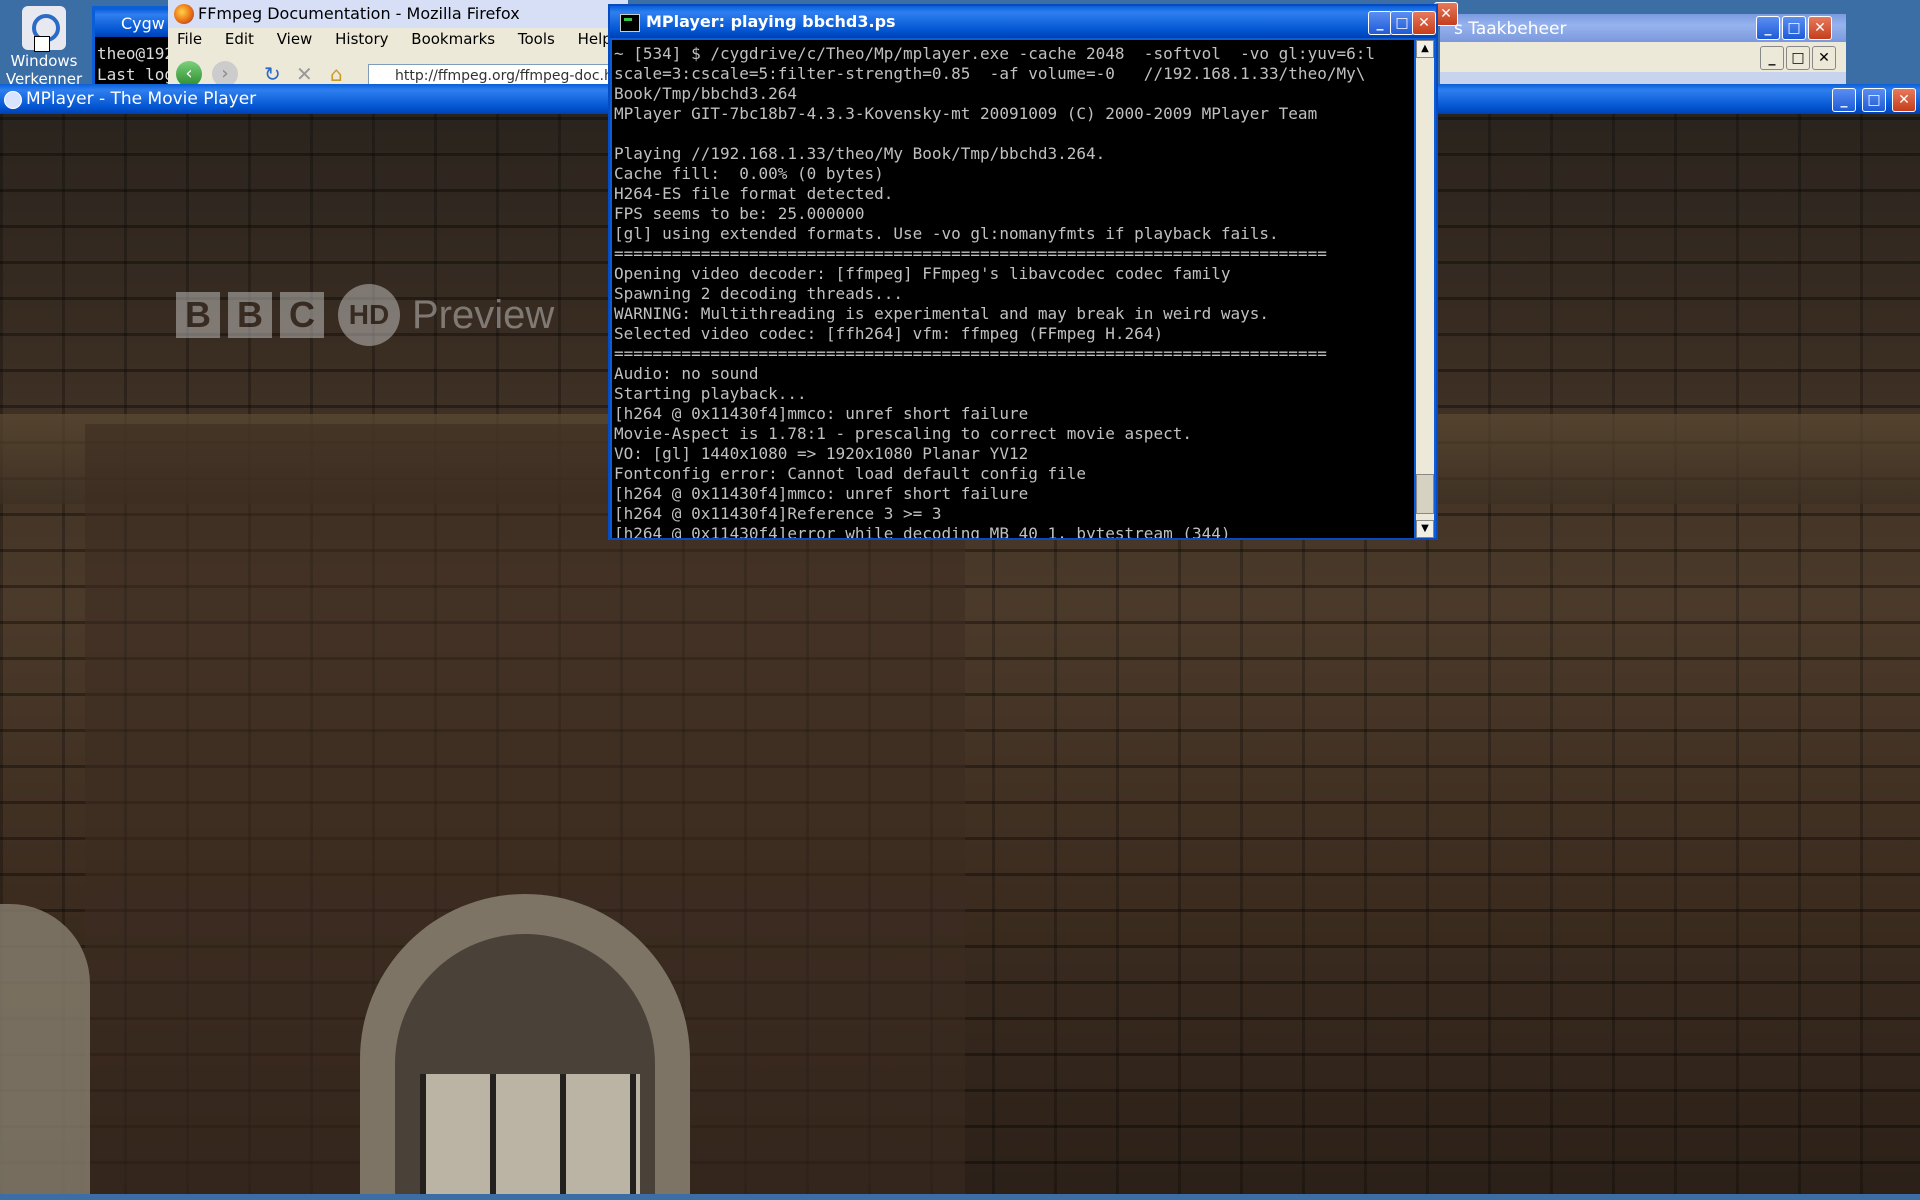  I want to click on taskmanager-subbar: _ □ ✕, so click(1643, 57).